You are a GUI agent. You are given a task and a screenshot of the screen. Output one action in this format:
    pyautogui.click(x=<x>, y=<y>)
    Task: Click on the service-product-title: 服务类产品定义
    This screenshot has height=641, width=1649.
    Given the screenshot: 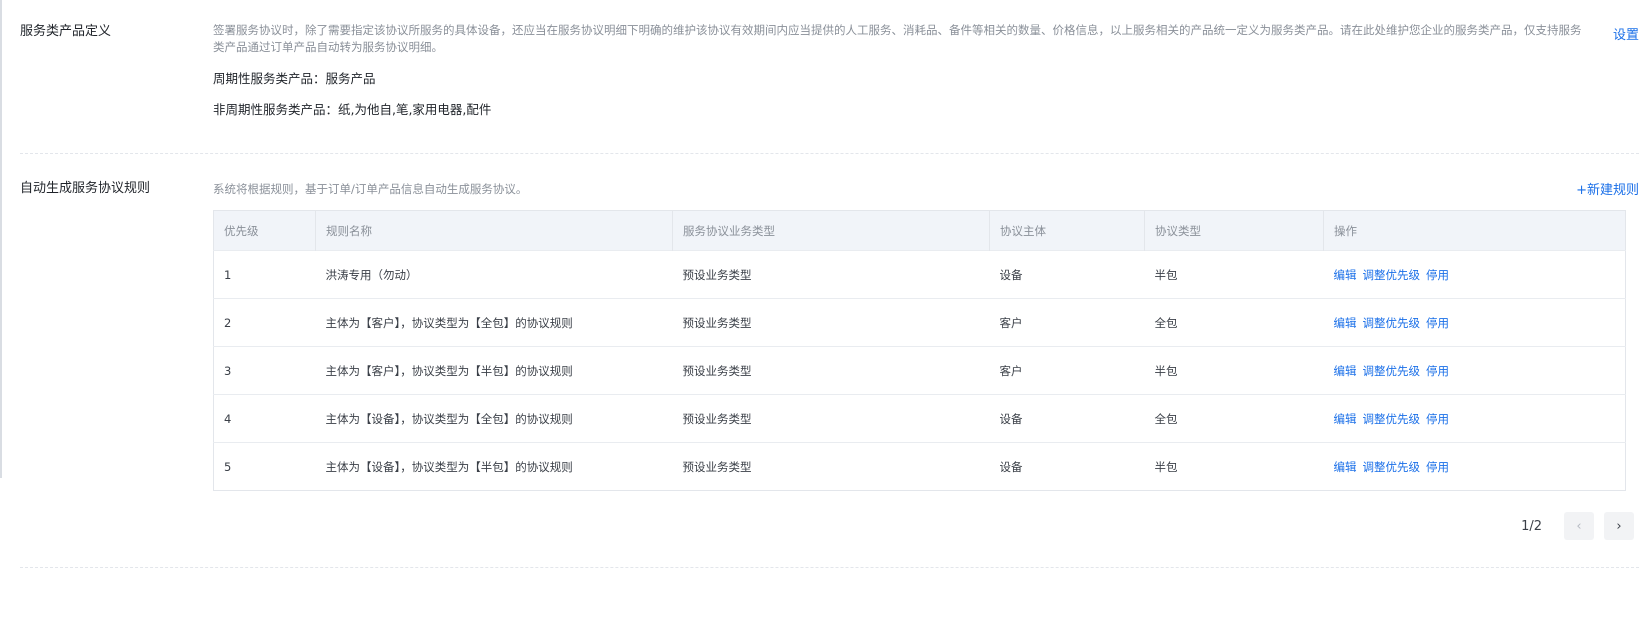 What is the action you would take?
    pyautogui.click(x=66, y=31)
    